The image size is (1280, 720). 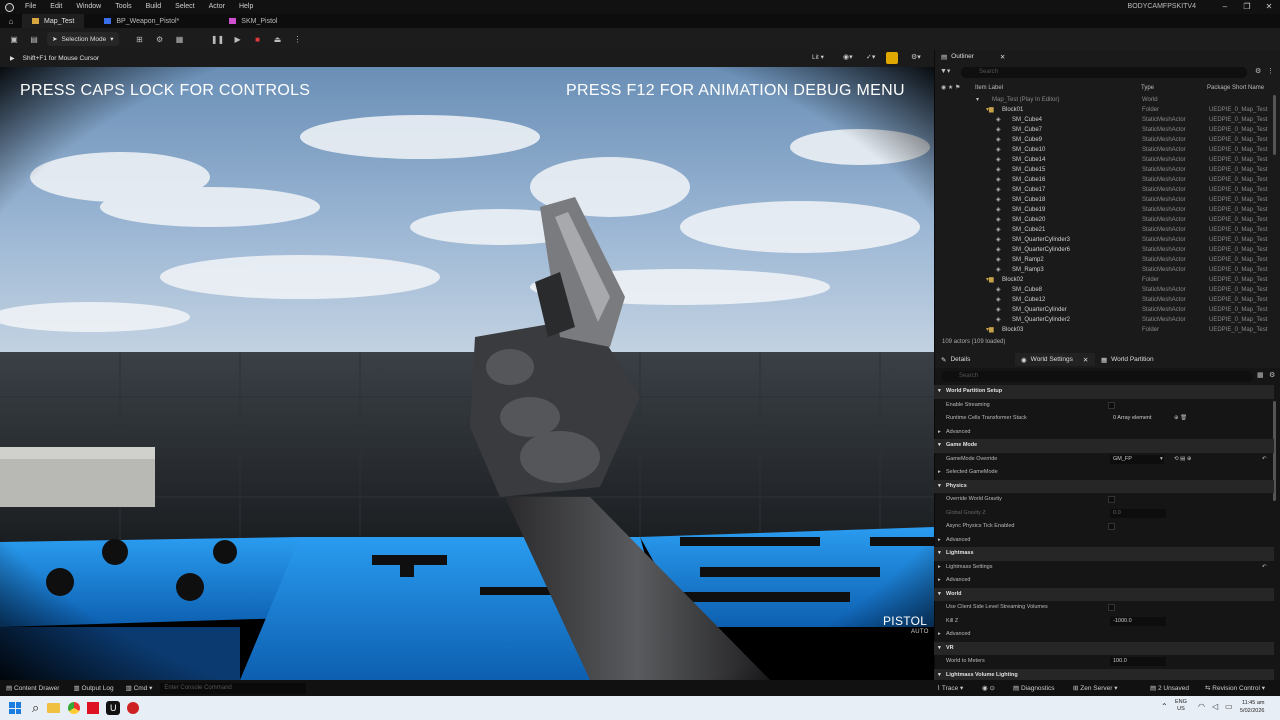 What do you see at coordinates (1104, 622) in the screenshot?
I see `details-property: Kill Z -1000.0` at bounding box center [1104, 622].